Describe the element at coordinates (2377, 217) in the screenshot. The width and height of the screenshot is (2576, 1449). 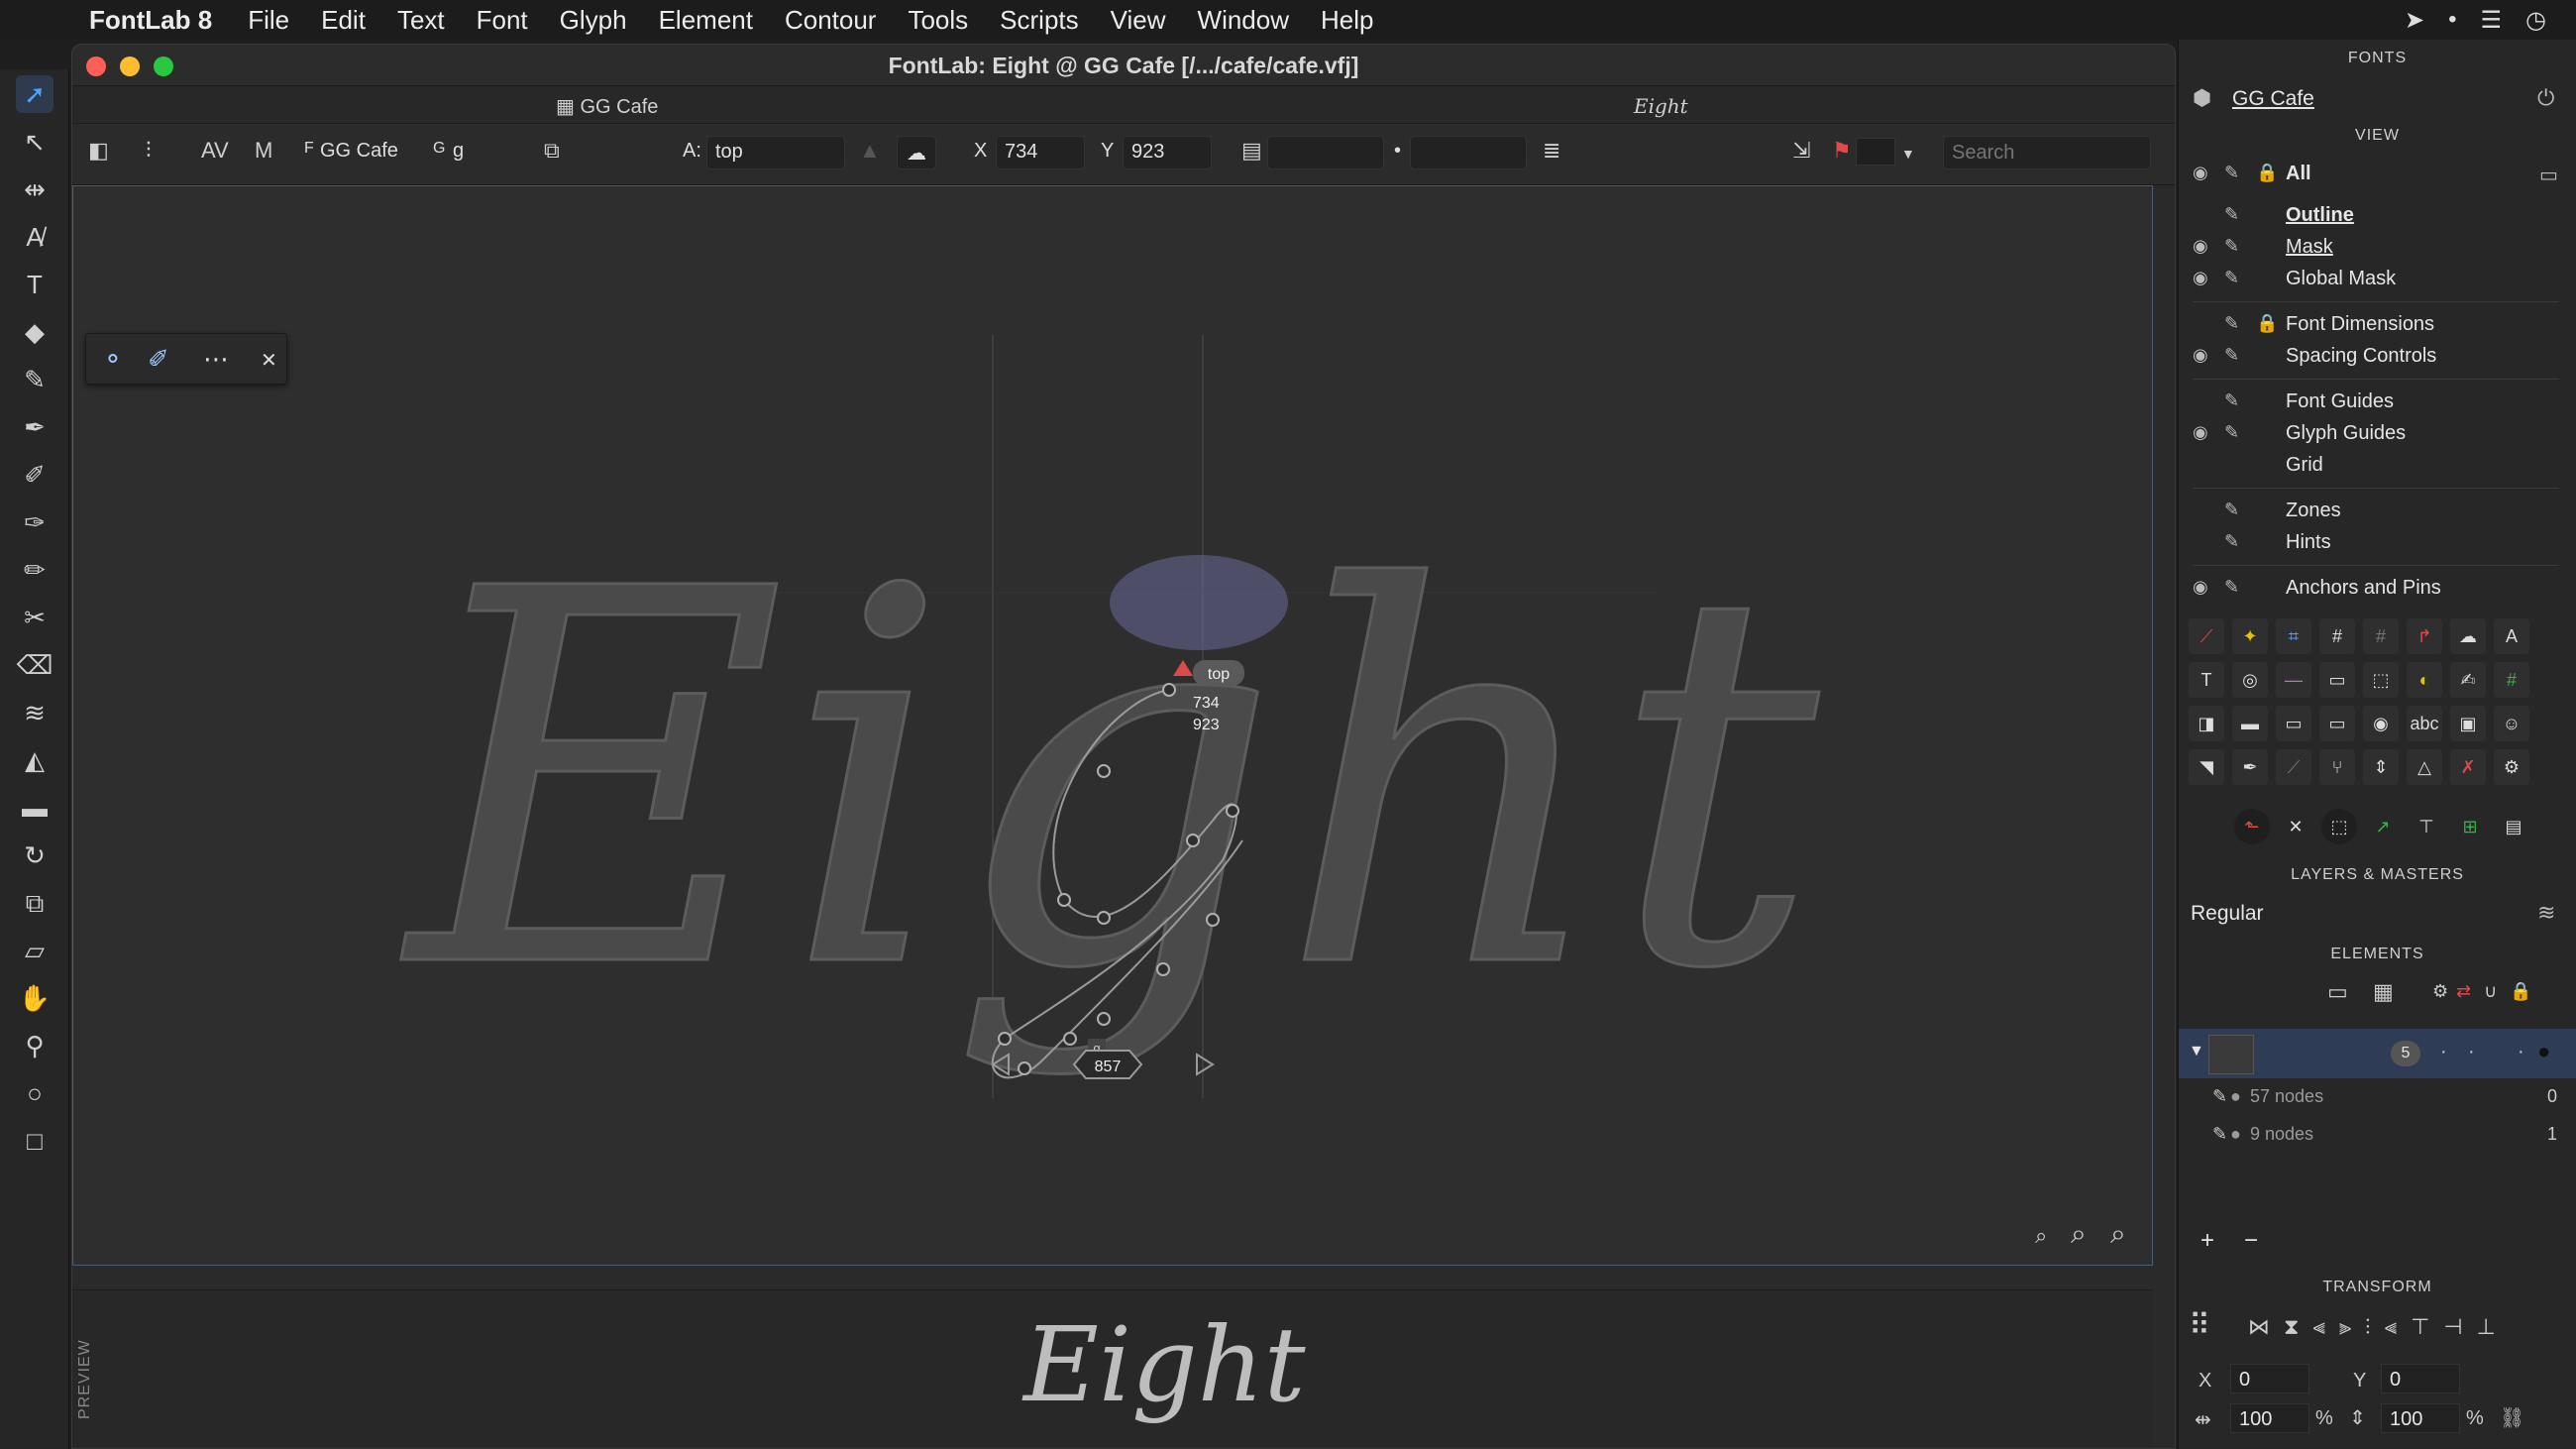
I see `view-item-outline: ✎ Outline` at that location.